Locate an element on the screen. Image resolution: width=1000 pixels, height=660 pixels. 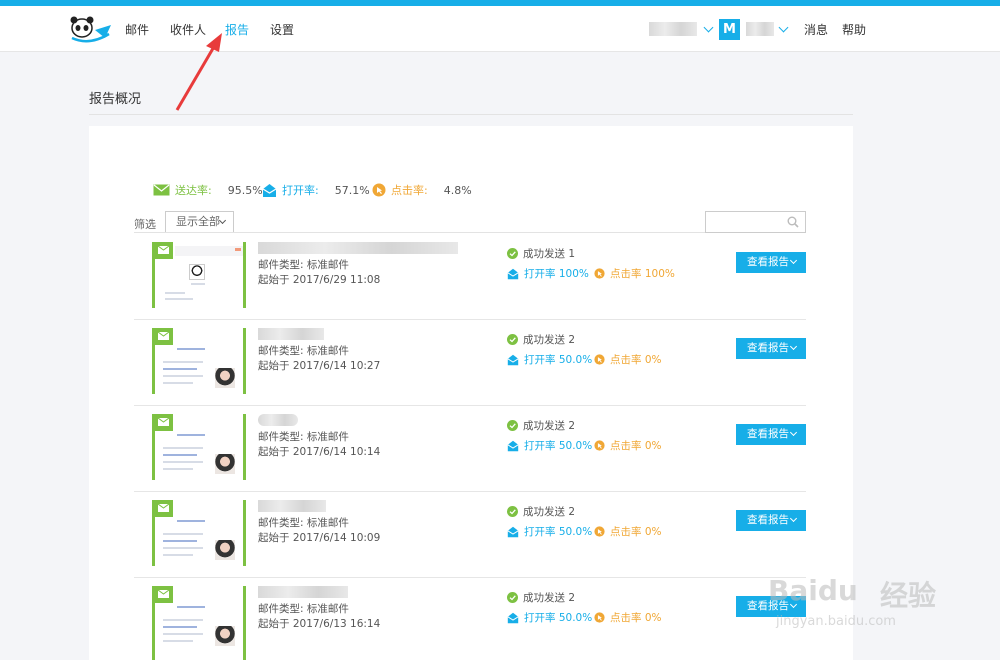
user-name-blurred is located at coordinates (760, 29).